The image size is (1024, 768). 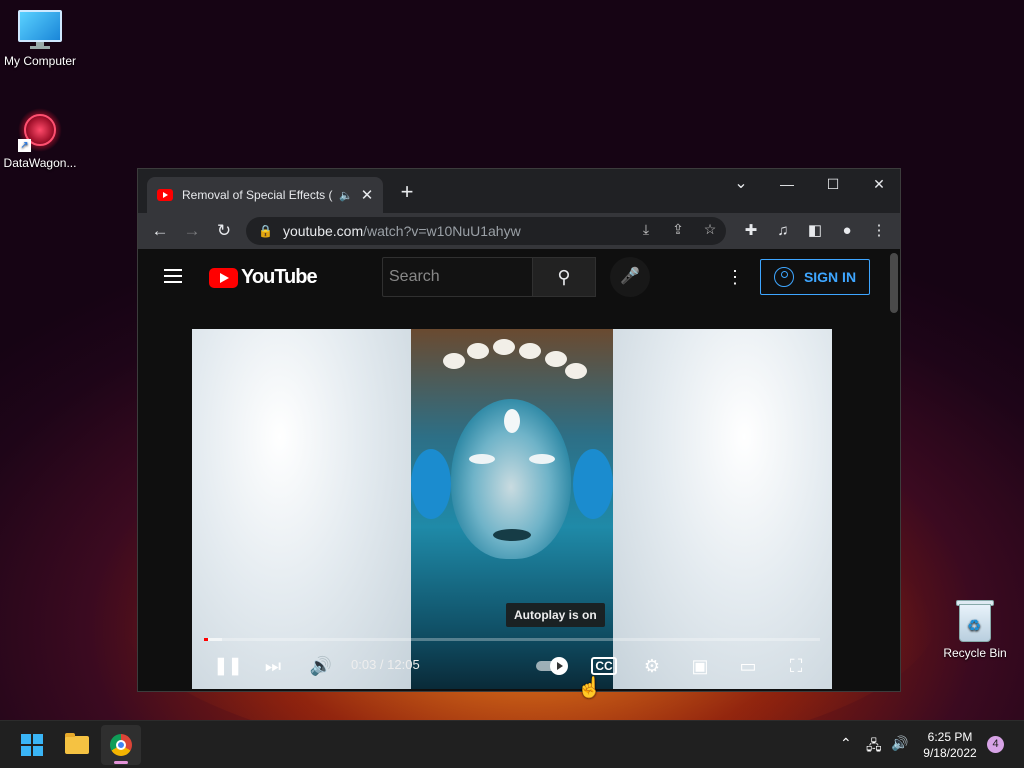 I want to click on account-icon, so click(x=783, y=277).